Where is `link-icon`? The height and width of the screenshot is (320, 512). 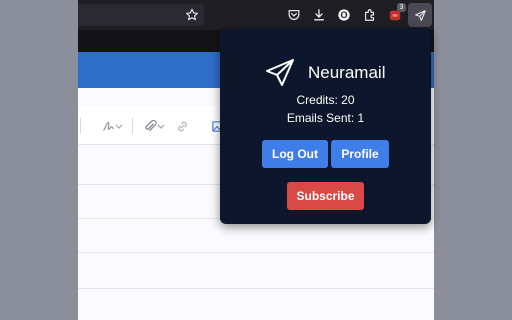
link-icon is located at coordinates (182, 126).